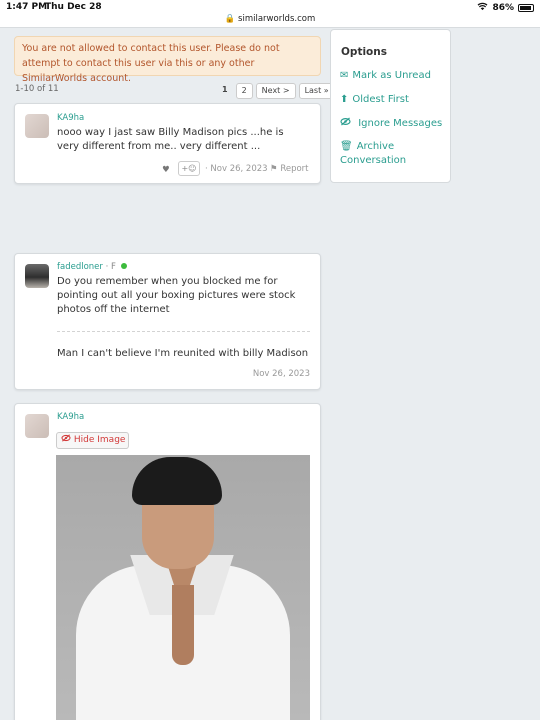 Image resolution: width=540 pixels, height=720 pixels. I want to click on page-2-button: 2, so click(244, 91).